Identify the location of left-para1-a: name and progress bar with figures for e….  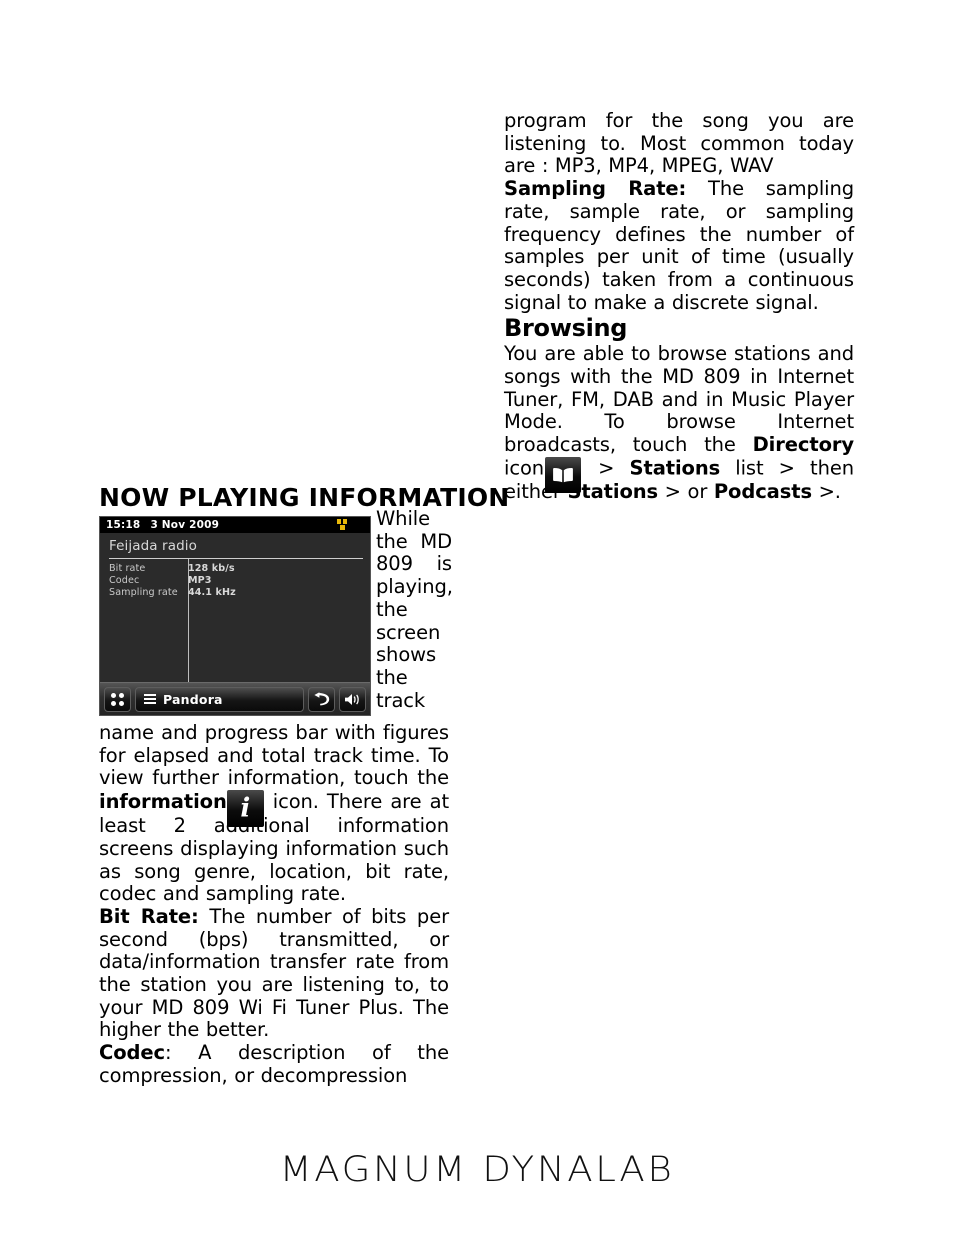
(274, 755).